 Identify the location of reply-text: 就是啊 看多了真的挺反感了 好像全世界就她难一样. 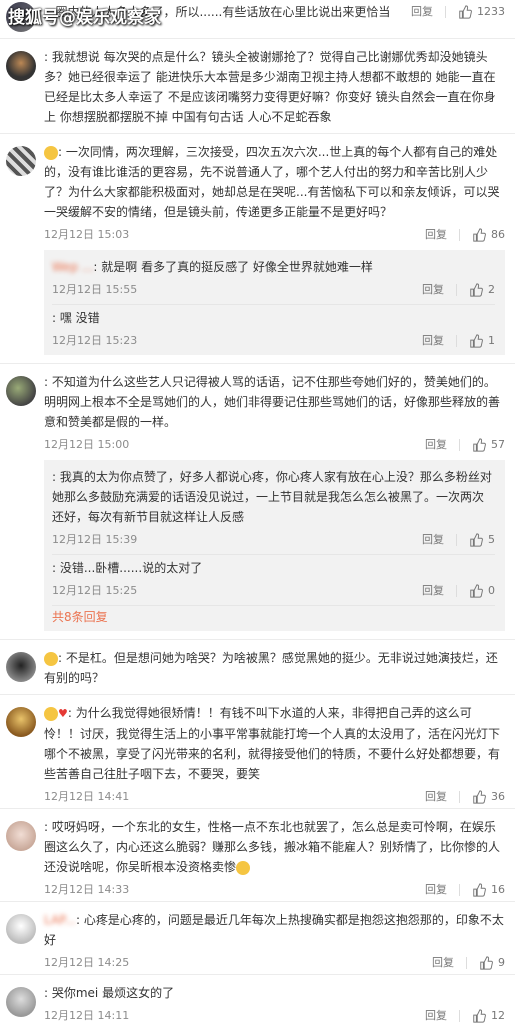
(237, 267).